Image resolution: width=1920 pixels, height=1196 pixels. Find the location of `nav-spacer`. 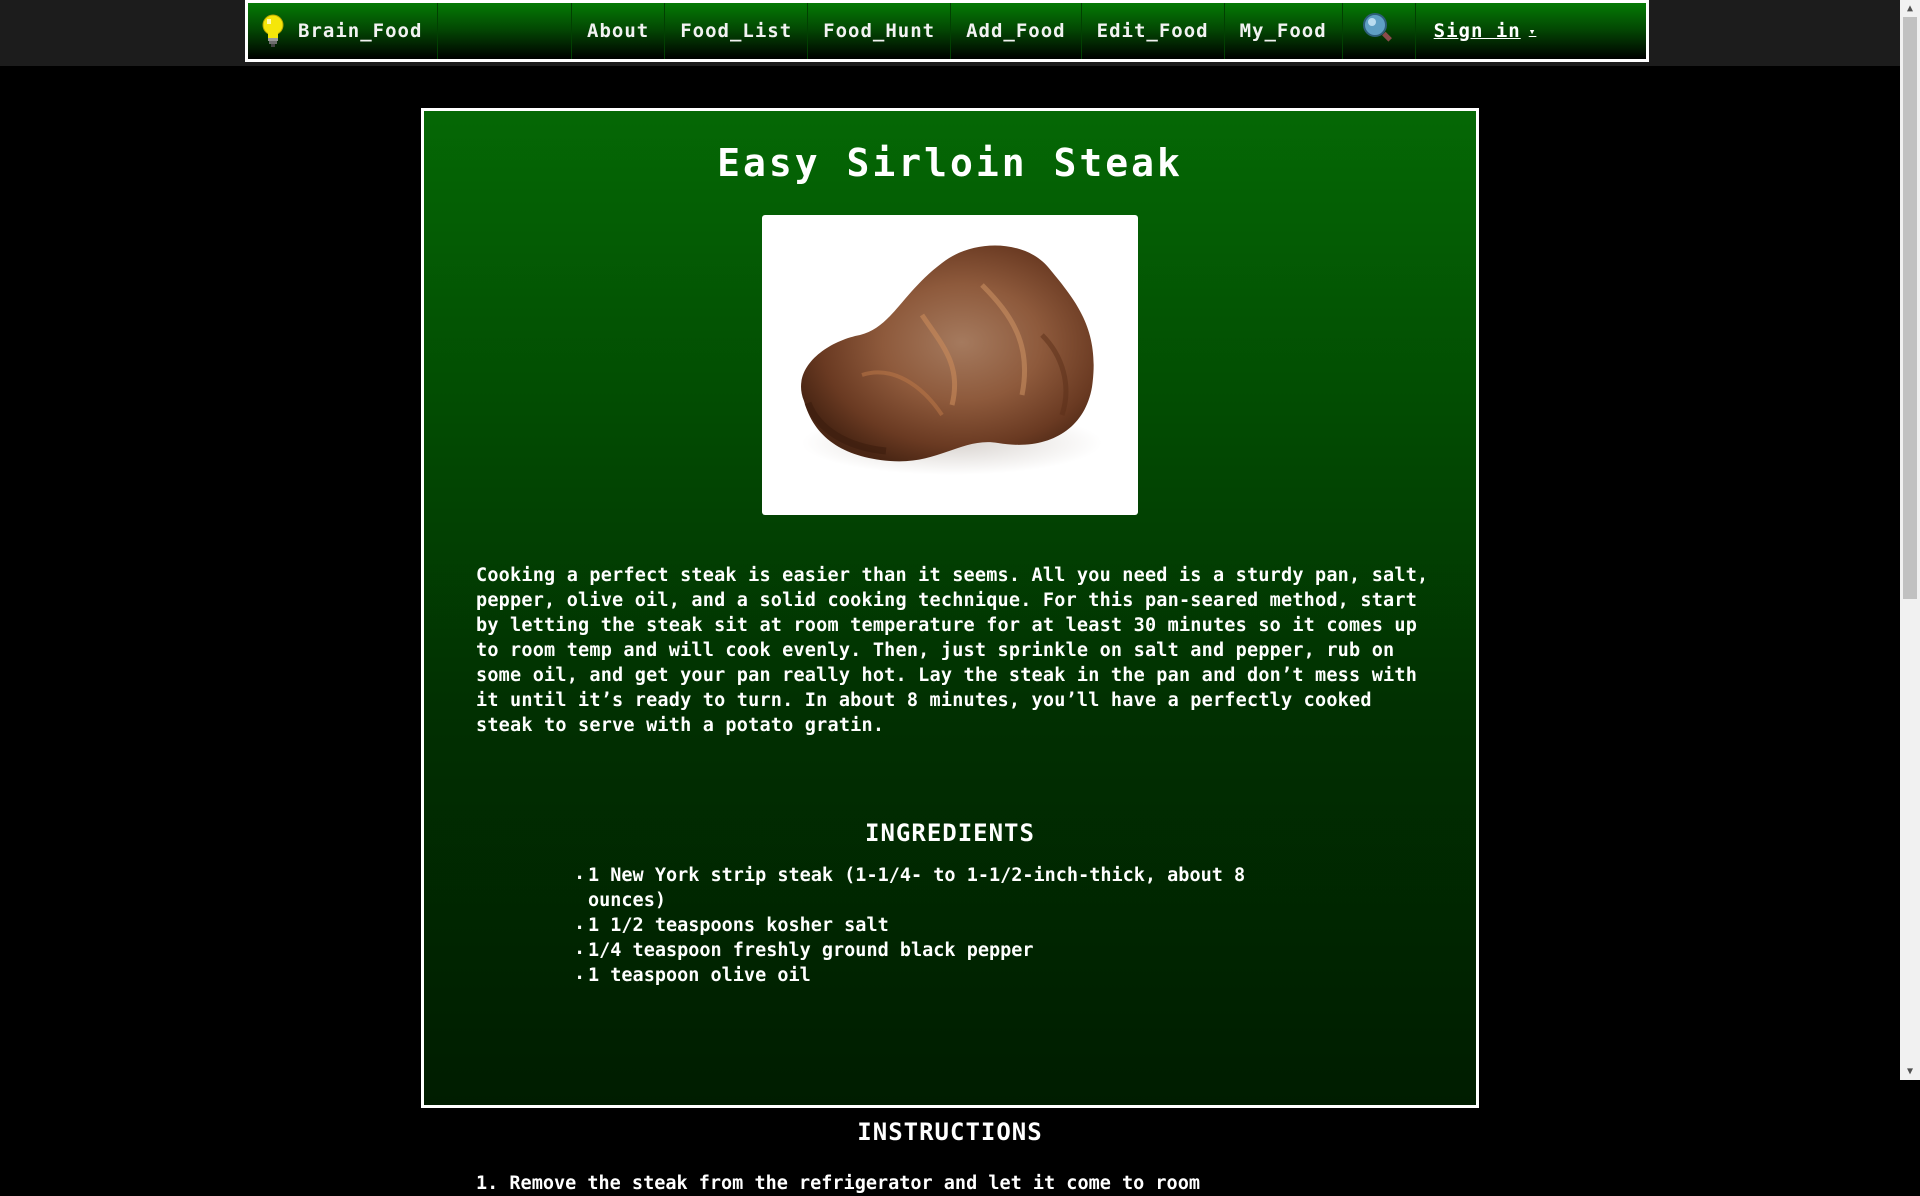

nav-spacer is located at coordinates (505, 31).